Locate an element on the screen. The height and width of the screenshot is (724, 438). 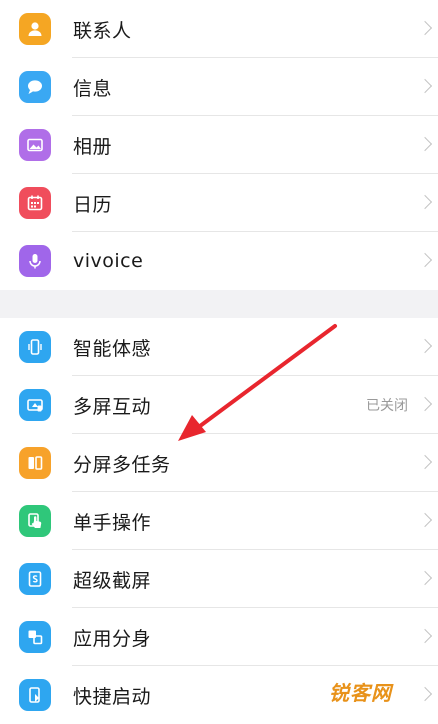
motion-phone-icon is located at coordinates (35, 347).